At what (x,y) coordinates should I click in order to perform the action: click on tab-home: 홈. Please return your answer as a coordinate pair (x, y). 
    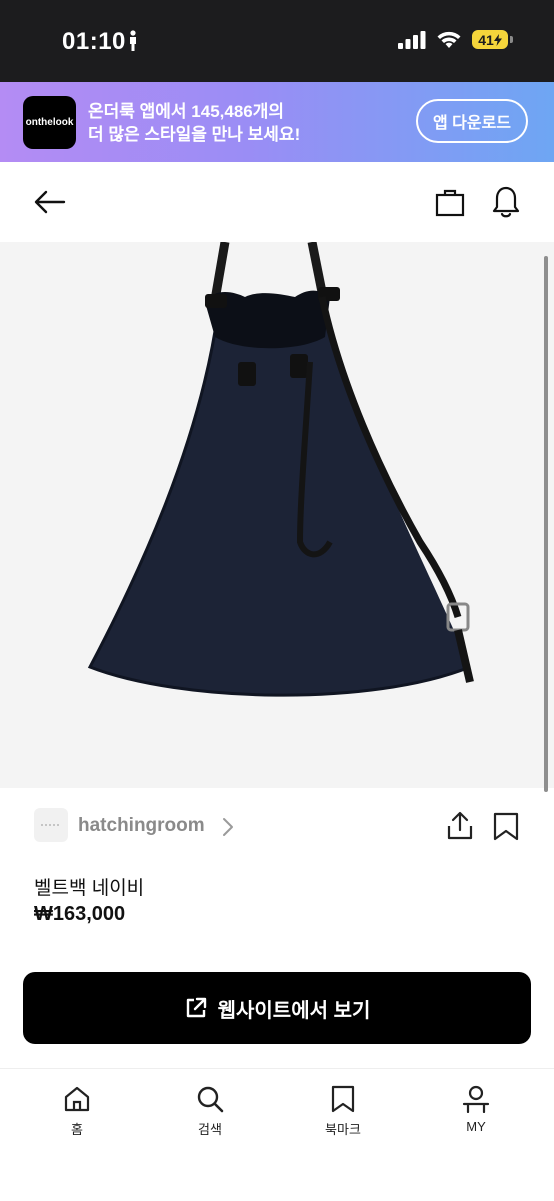
    Looking at the image, I should click on (77, 1111).